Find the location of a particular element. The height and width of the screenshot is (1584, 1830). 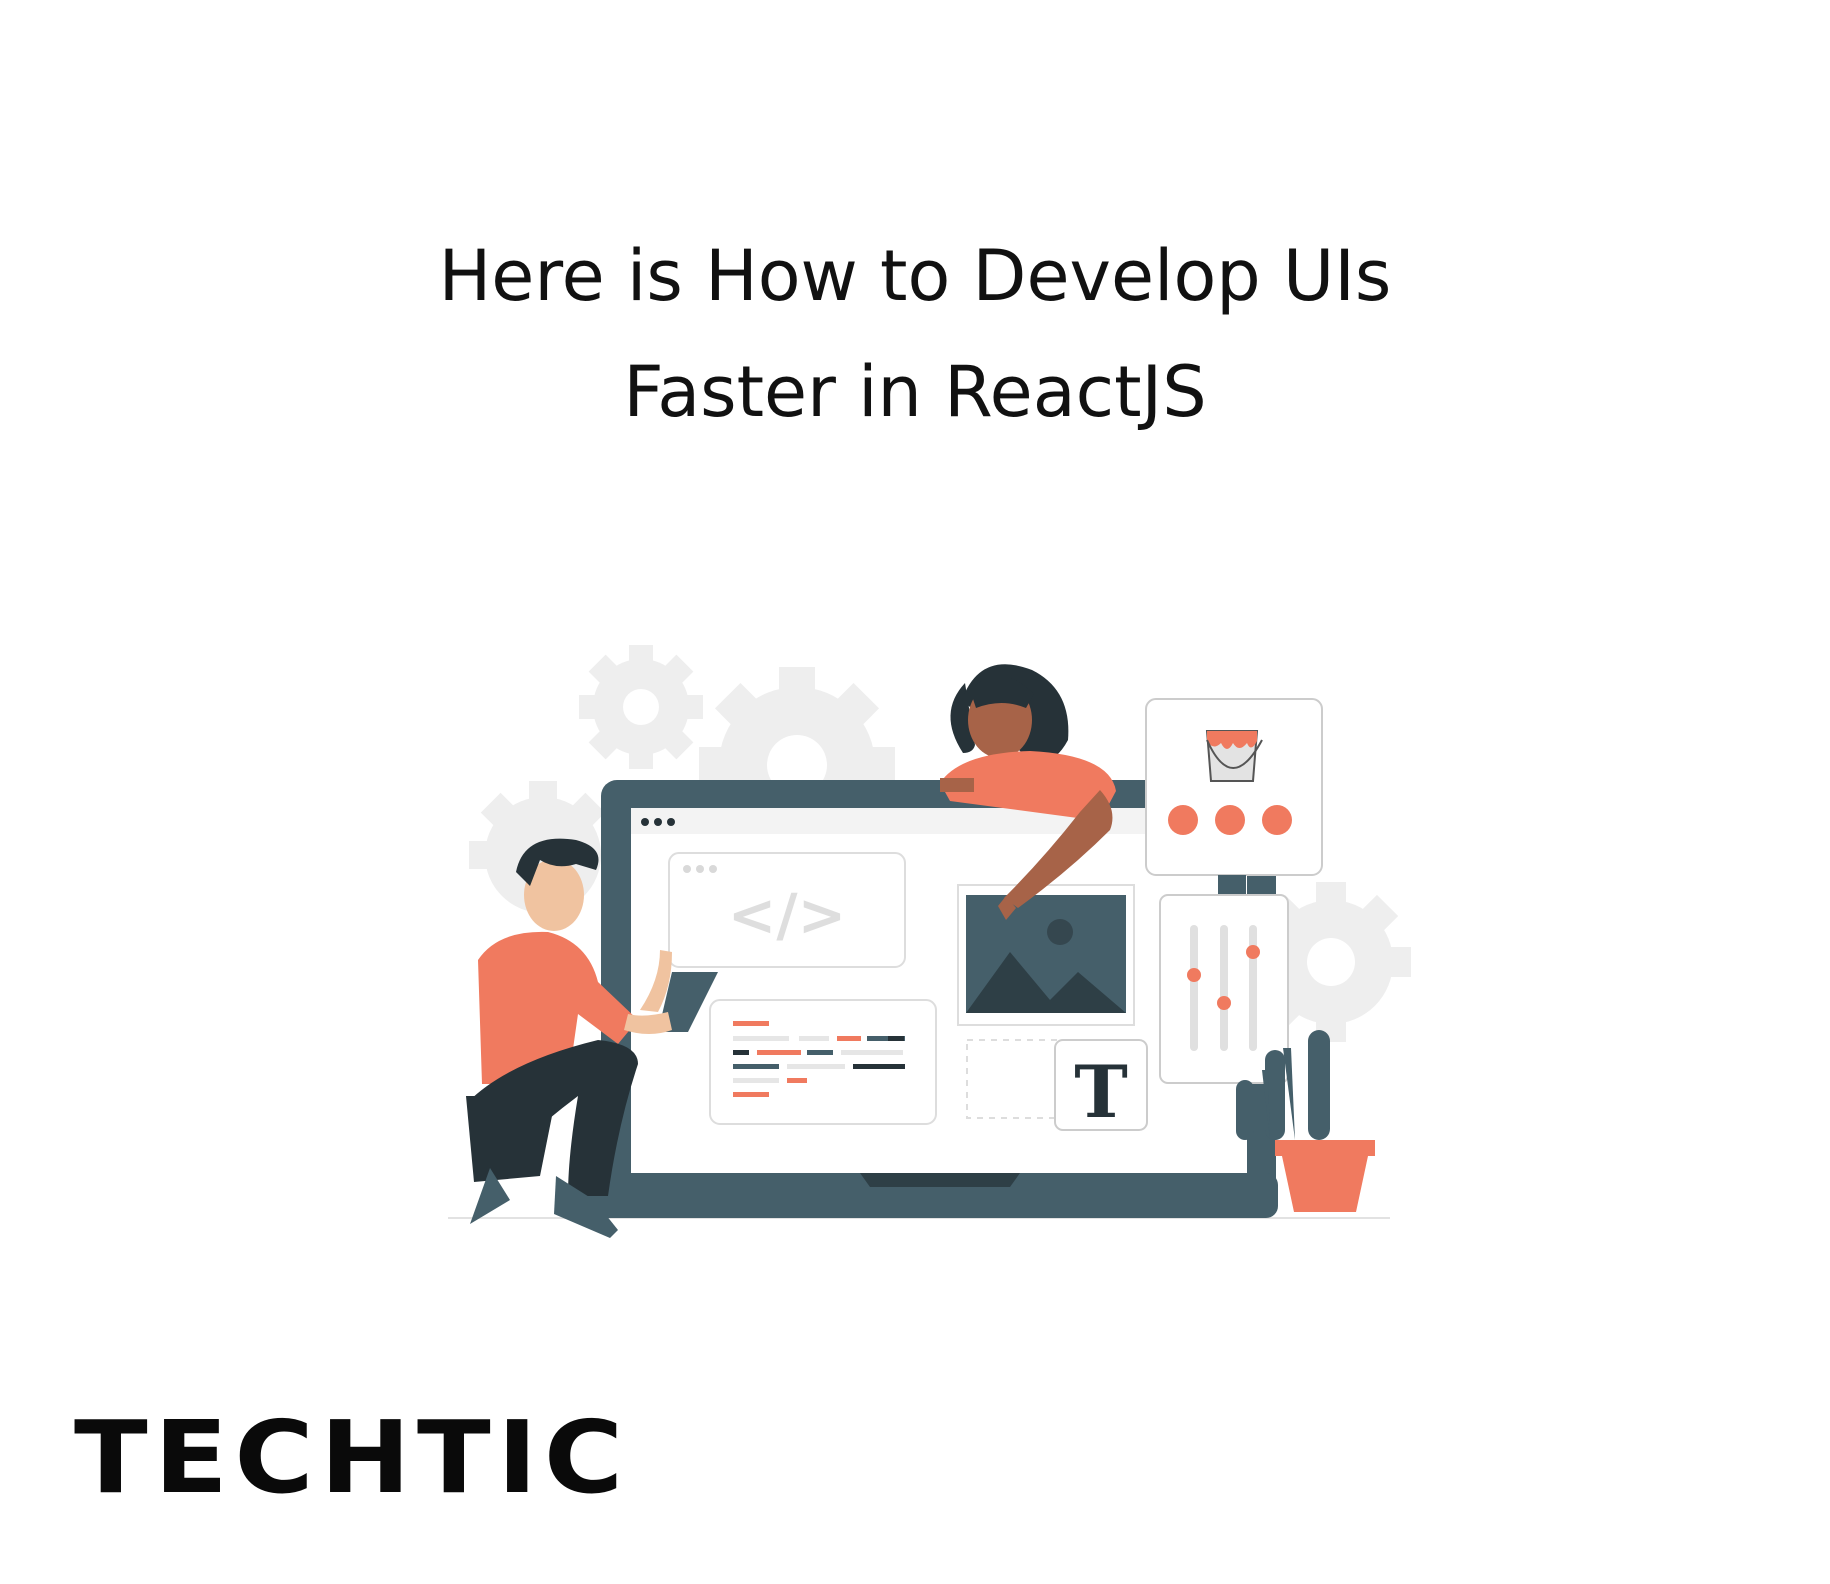

techtic-logo: TECHTIC is located at coordinates (352, 1457).